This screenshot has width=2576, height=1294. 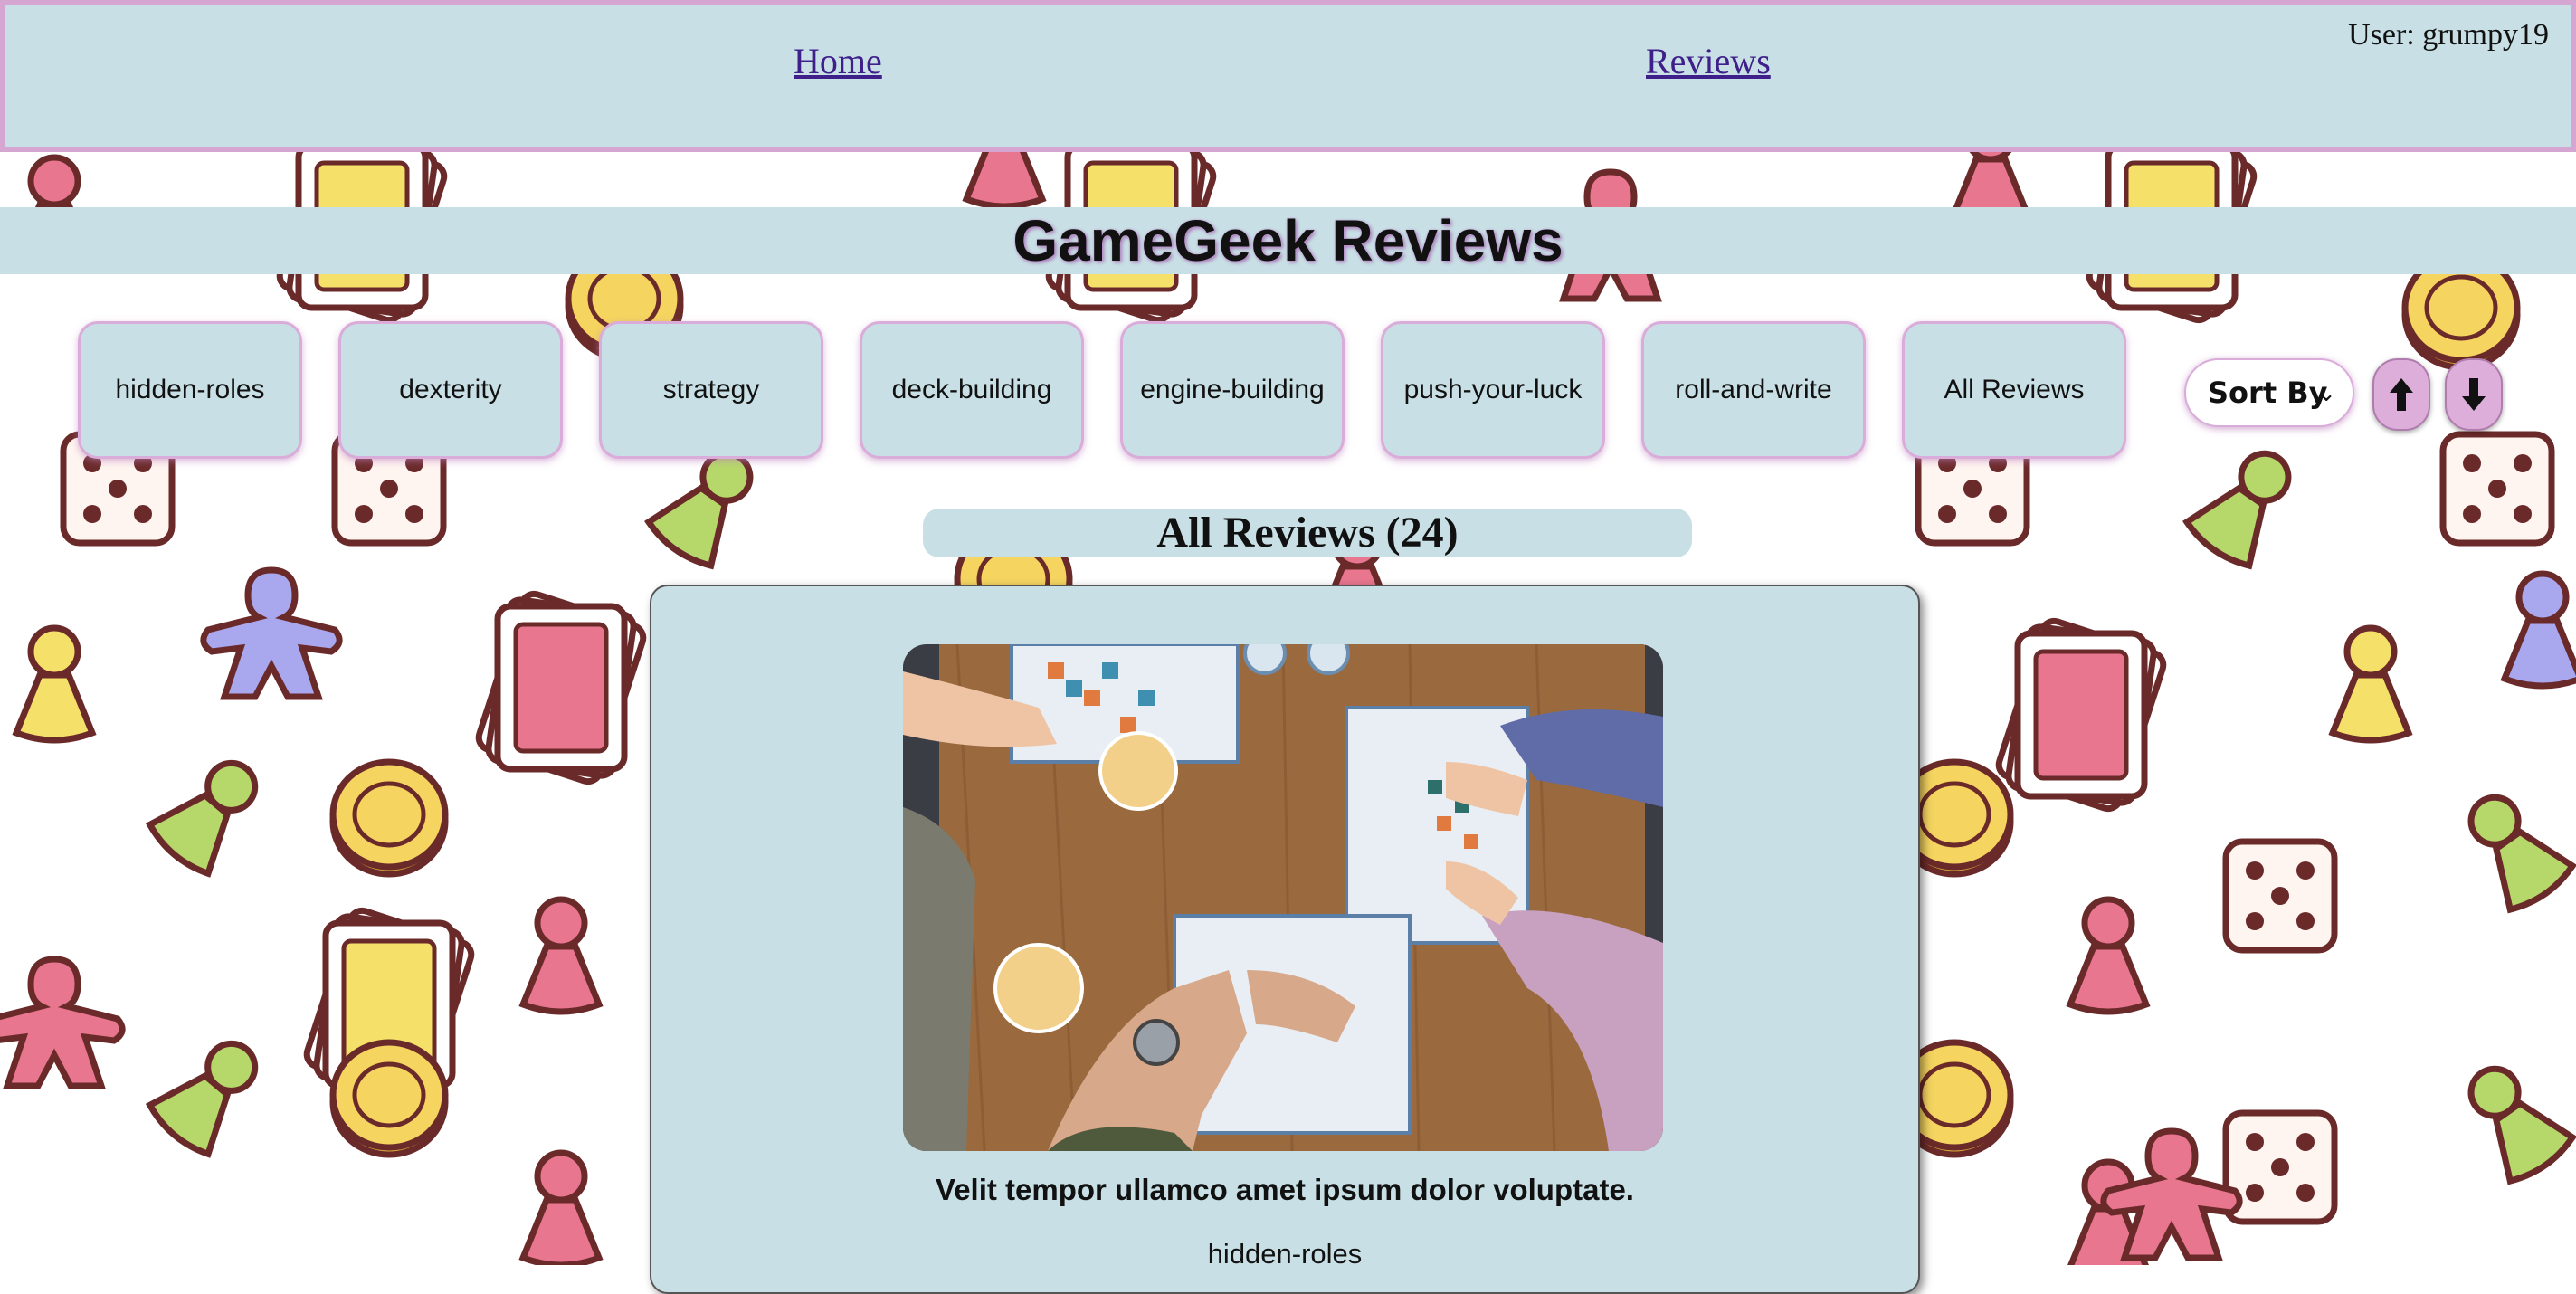 I want to click on chevron-down-icon: ⌄, so click(x=2326, y=393).